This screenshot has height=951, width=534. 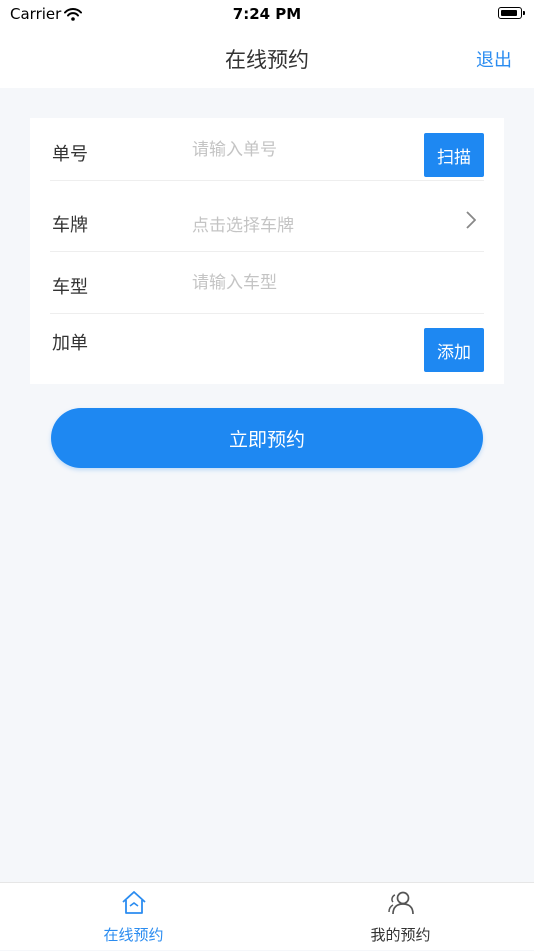 I want to click on plate-select: 点击选择车牌, so click(x=243, y=223).